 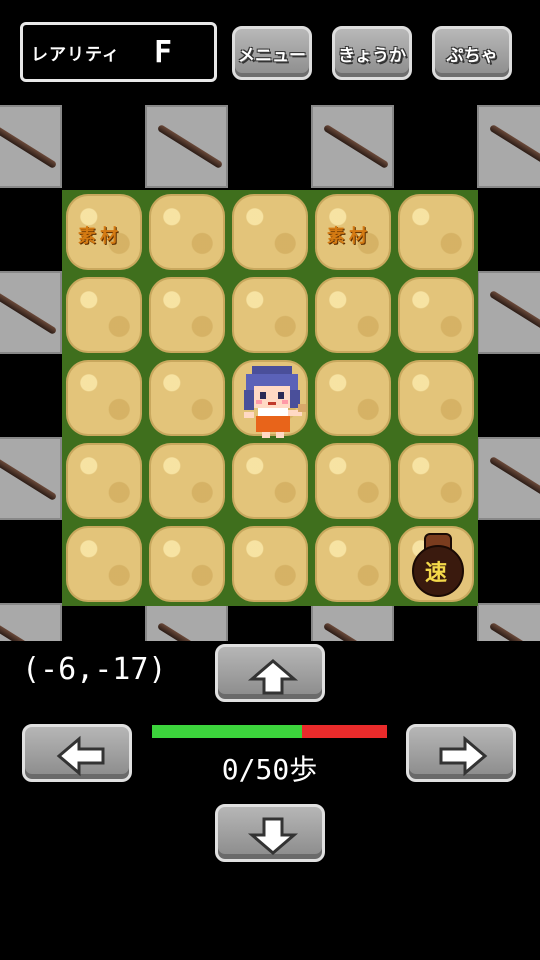 I want to click on move-down-button, so click(x=270, y=833).